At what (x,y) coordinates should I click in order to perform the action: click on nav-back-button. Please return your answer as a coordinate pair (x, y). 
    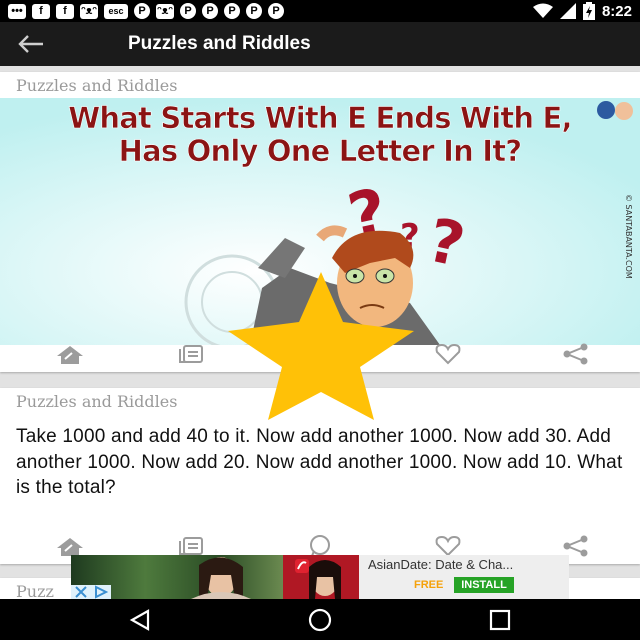
    Looking at the image, I should click on (140, 620).